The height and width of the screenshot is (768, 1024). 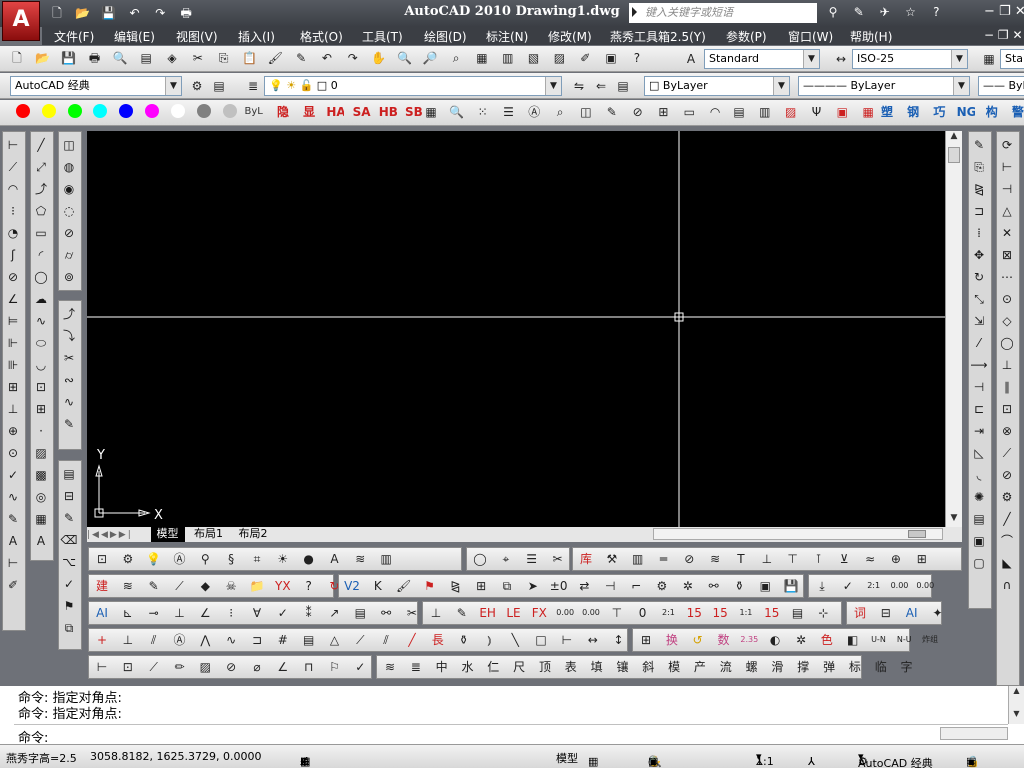 I want to click on save-edit-icon: 💾, so click(x=791, y=586).